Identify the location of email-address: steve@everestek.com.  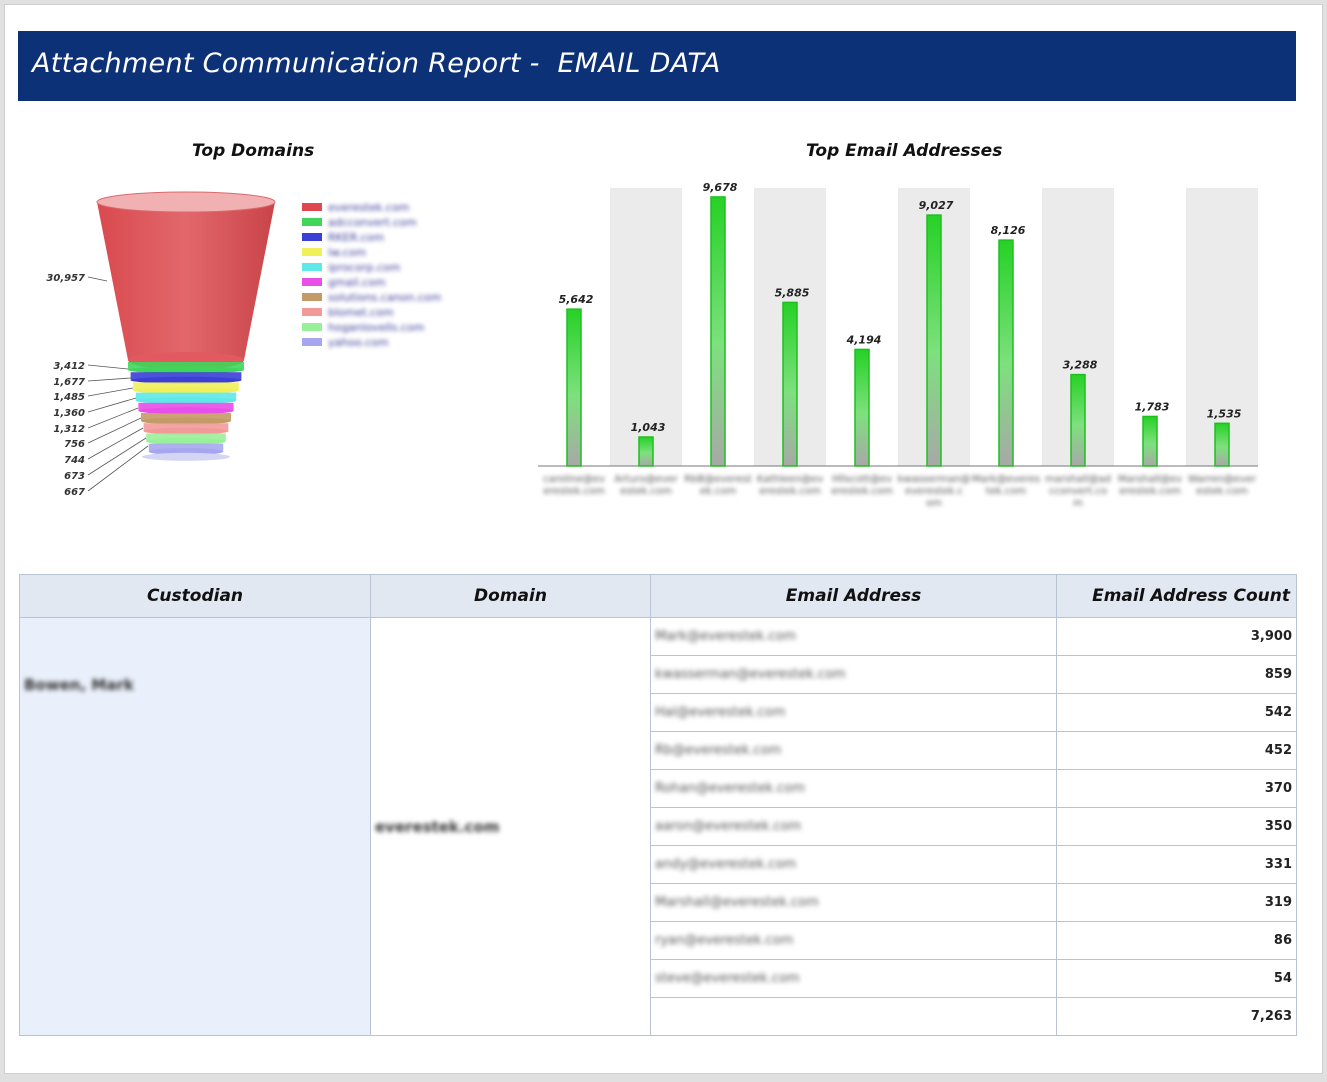
(727, 978).